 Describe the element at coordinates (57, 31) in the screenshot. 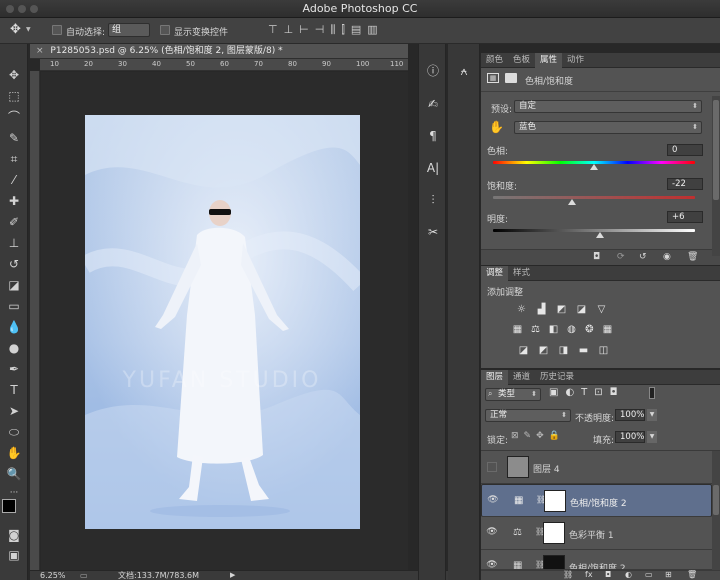

I see `auto-select-checkbox` at that location.